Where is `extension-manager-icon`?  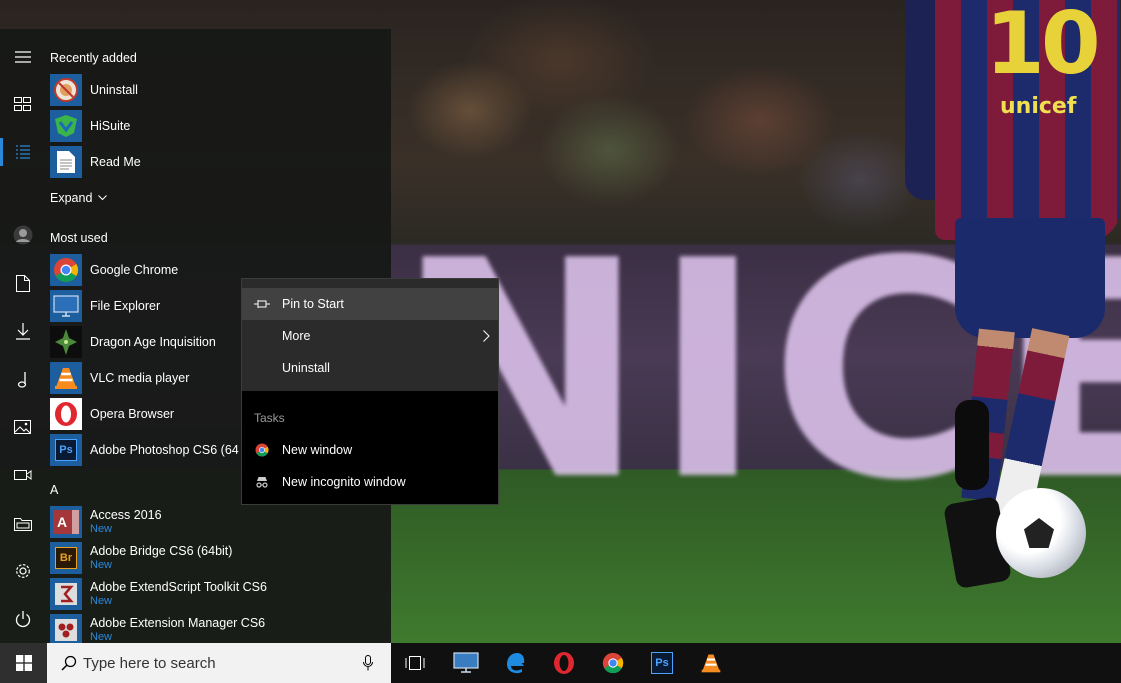
extension-manager-icon is located at coordinates (66, 628).